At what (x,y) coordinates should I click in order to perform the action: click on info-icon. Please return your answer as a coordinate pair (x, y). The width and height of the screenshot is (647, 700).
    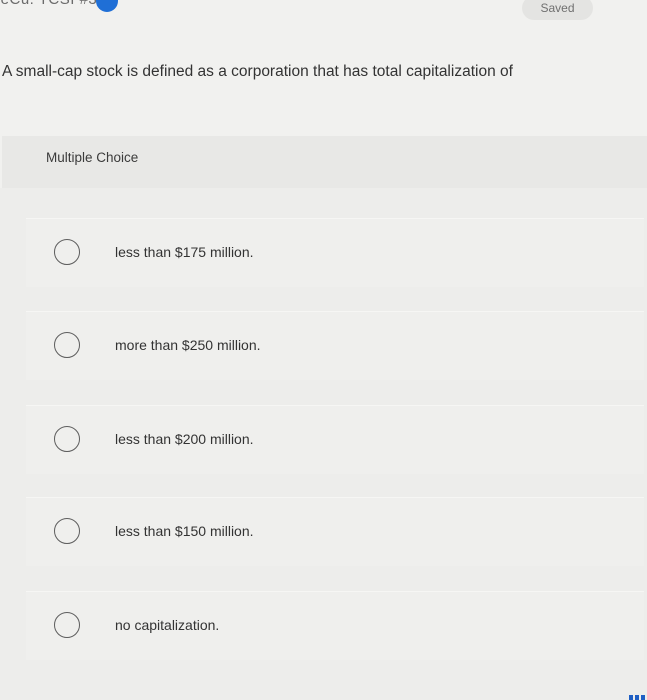
    Looking at the image, I should click on (107, 6).